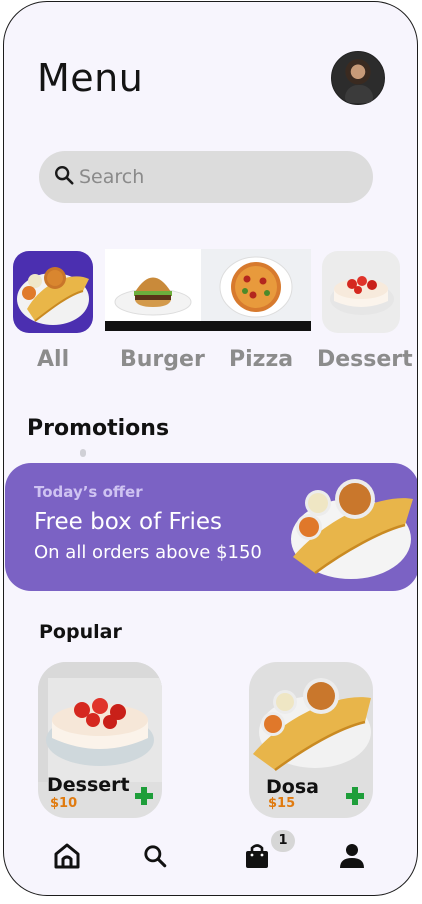 This screenshot has height=904, width=422. What do you see at coordinates (90, 78) in the screenshot?
I see `page-title: Menu` at bounding box center [90, 78].